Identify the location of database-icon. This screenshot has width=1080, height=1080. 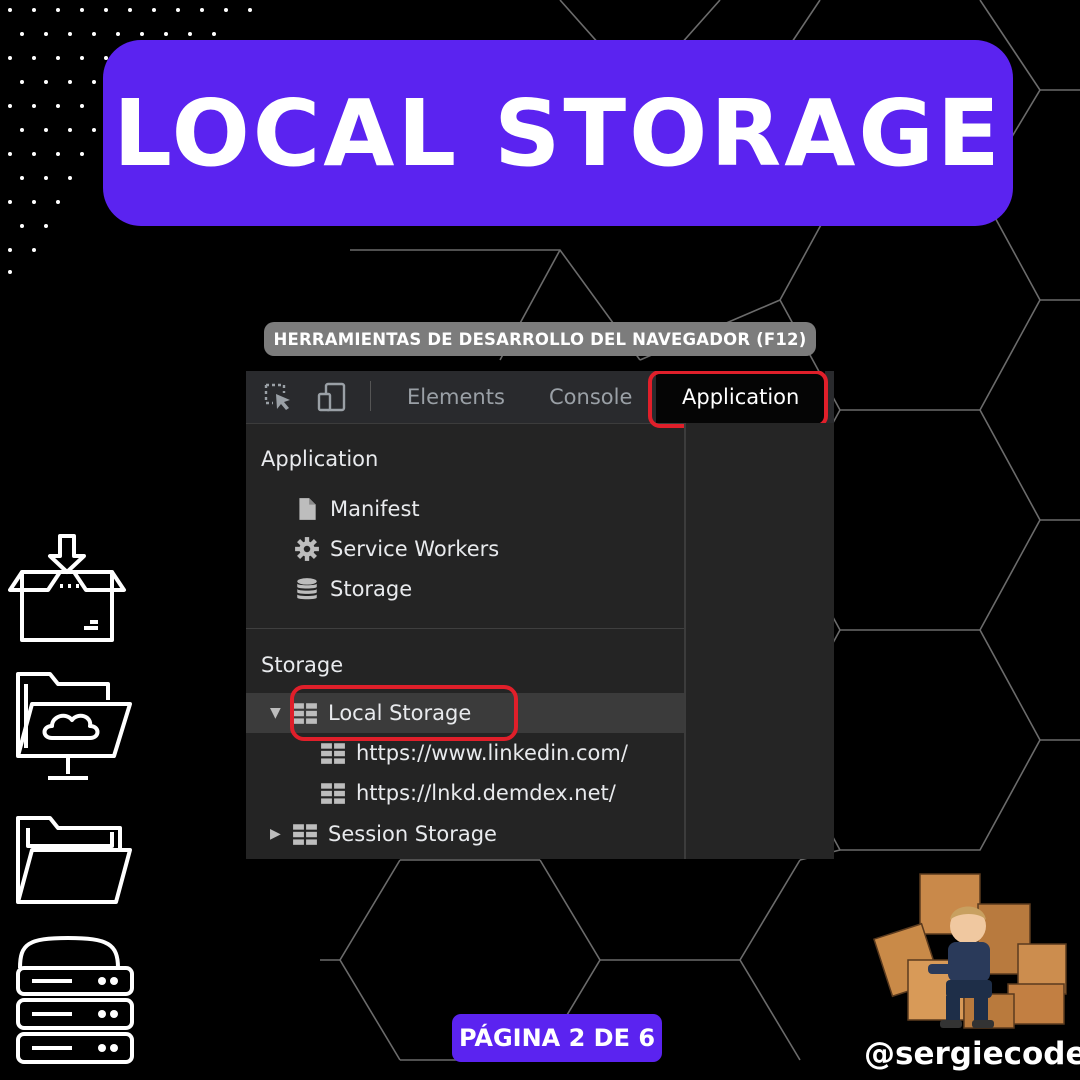
(307, 589).